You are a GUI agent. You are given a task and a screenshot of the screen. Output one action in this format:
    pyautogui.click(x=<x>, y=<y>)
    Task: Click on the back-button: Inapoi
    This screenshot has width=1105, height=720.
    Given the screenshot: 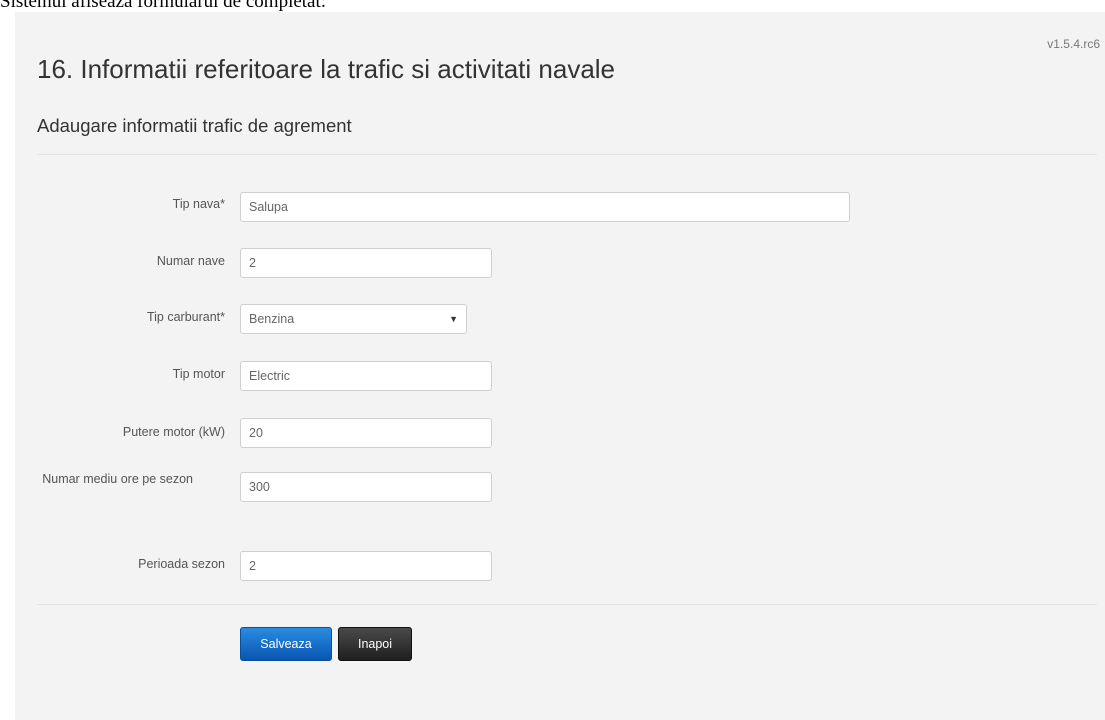 What is the action you would take?
    pyautogui.click(x=375, y=644)
    